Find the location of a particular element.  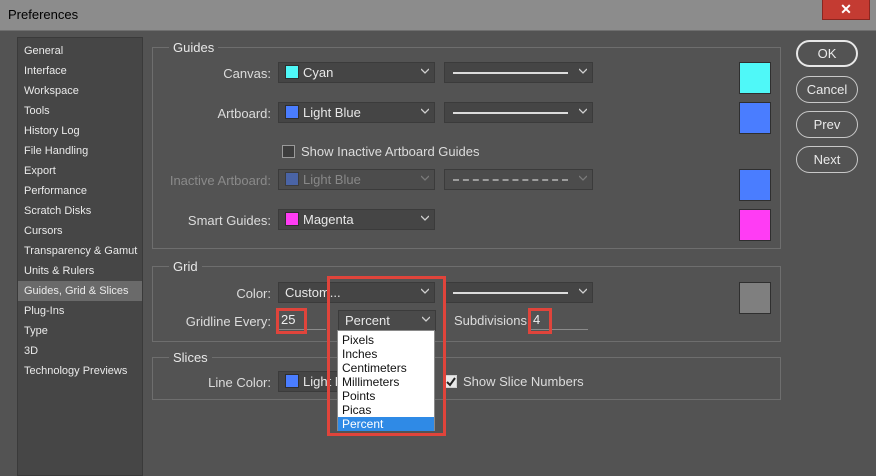

grid-color-label: Color: is located at coordinates (253, 293).